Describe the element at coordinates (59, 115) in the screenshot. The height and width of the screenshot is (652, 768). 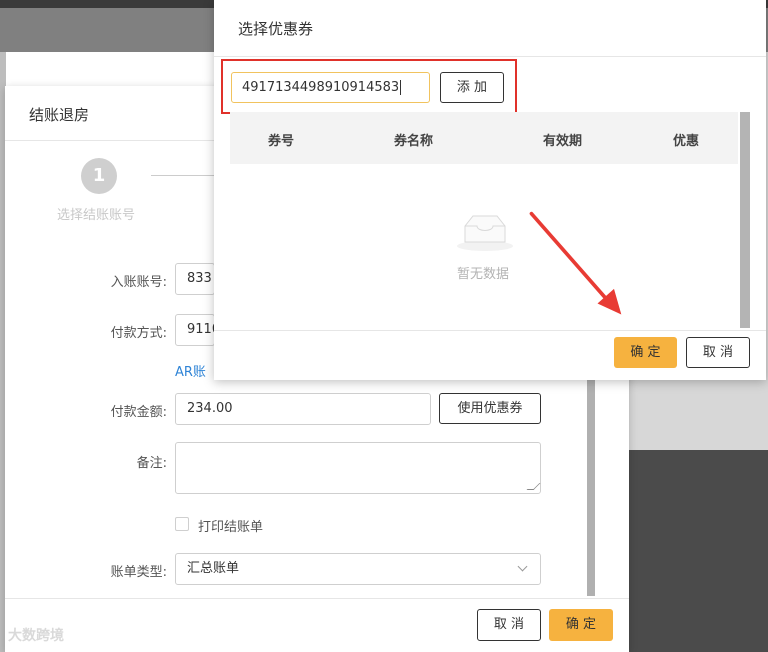
I see `dialog-title: 结账退房` at that location.